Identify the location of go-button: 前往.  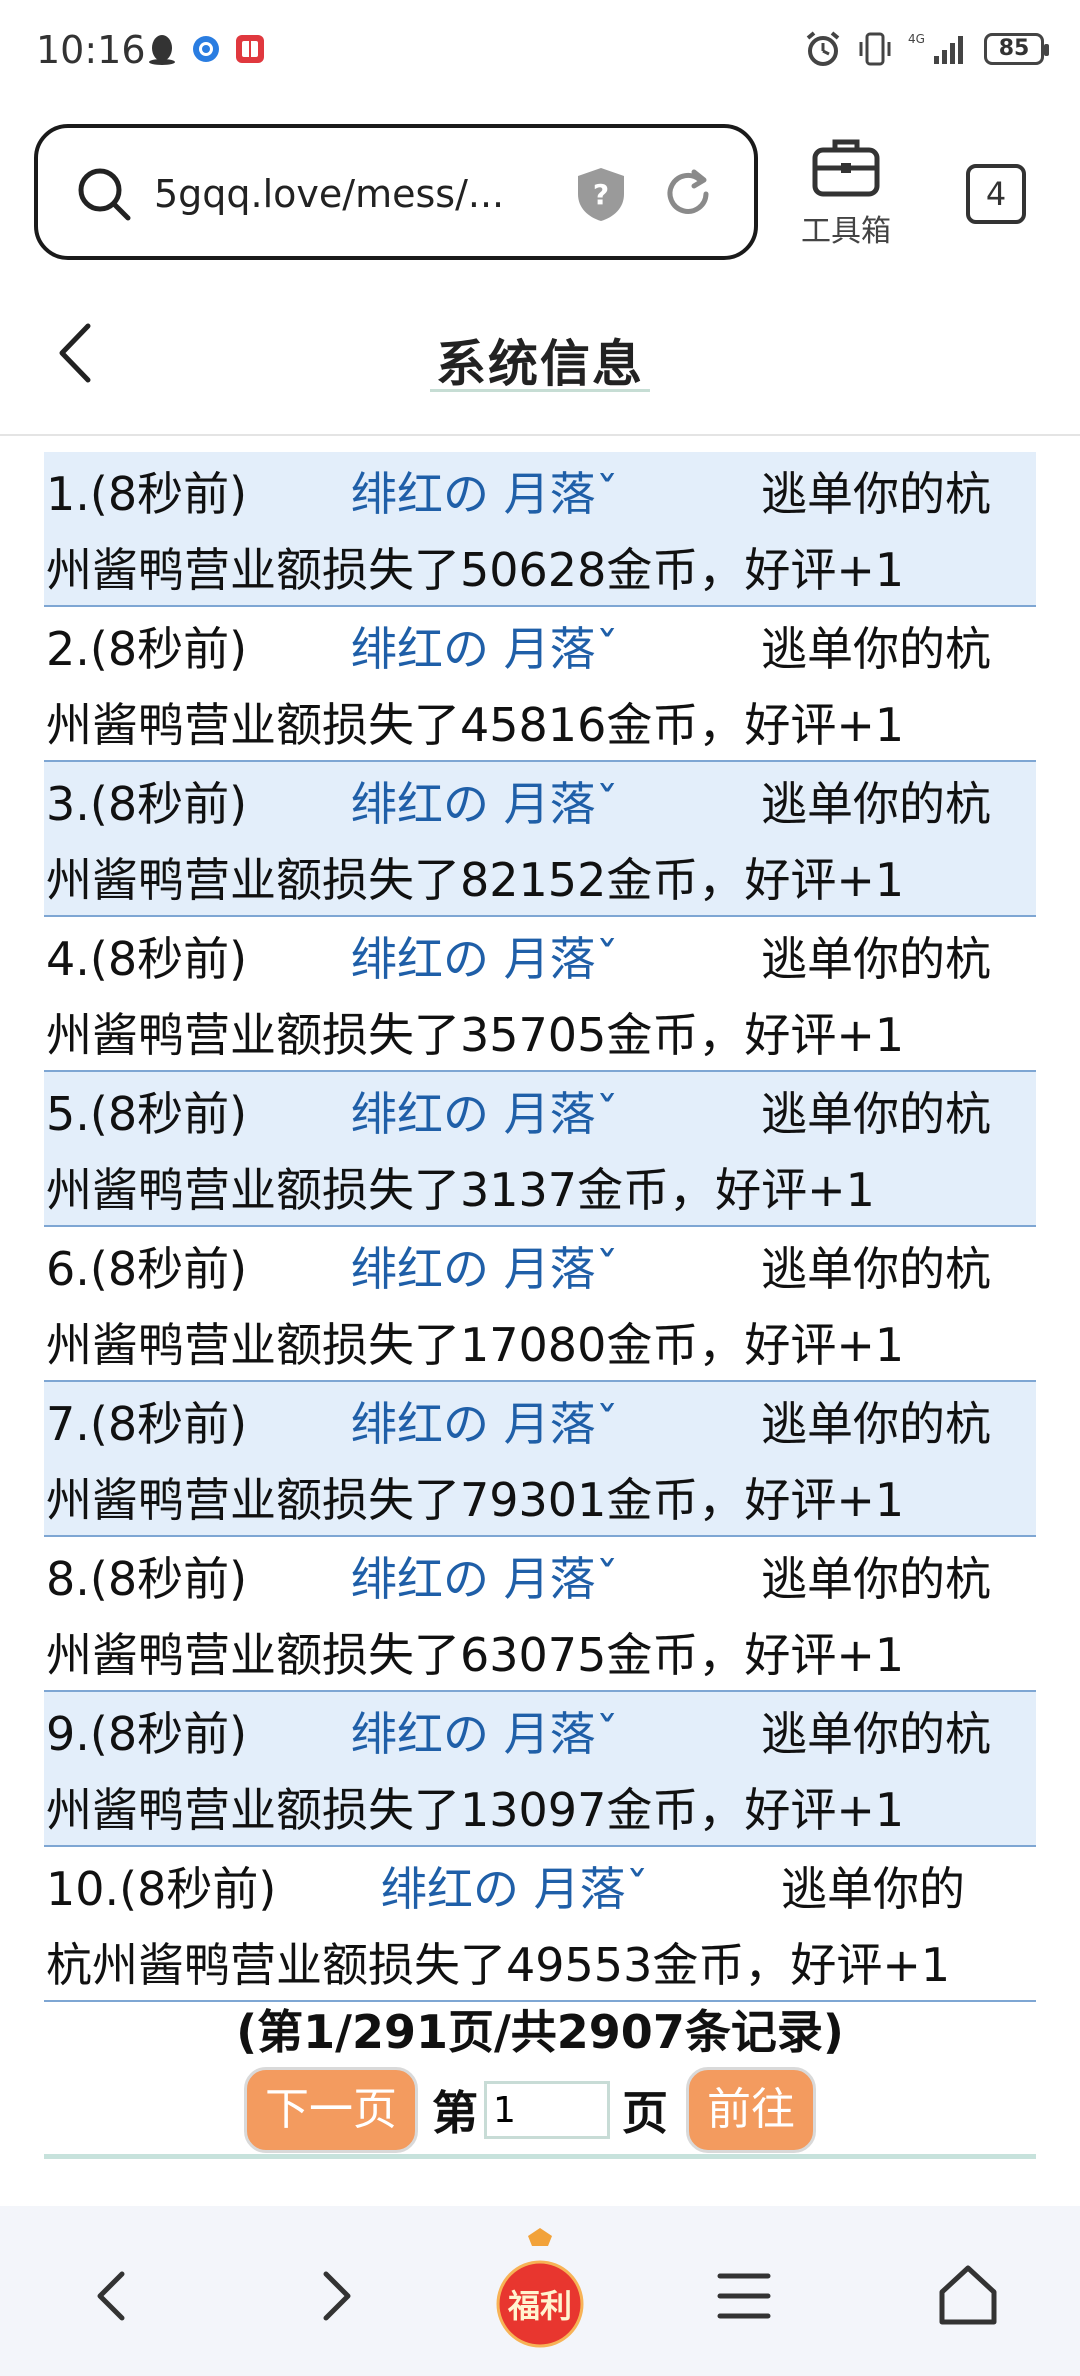
(751, 2110).